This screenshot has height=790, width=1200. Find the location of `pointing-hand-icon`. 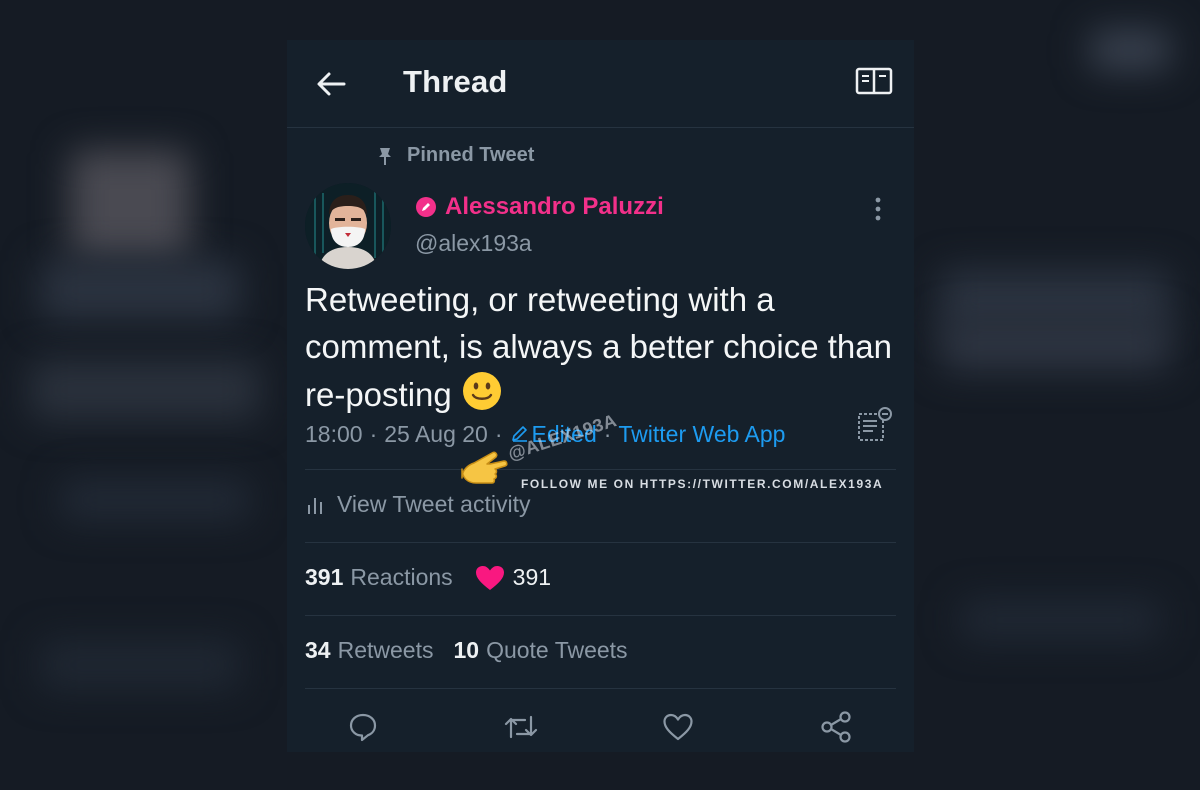

pointing-hand-icon is located at coordinates (484, 478).